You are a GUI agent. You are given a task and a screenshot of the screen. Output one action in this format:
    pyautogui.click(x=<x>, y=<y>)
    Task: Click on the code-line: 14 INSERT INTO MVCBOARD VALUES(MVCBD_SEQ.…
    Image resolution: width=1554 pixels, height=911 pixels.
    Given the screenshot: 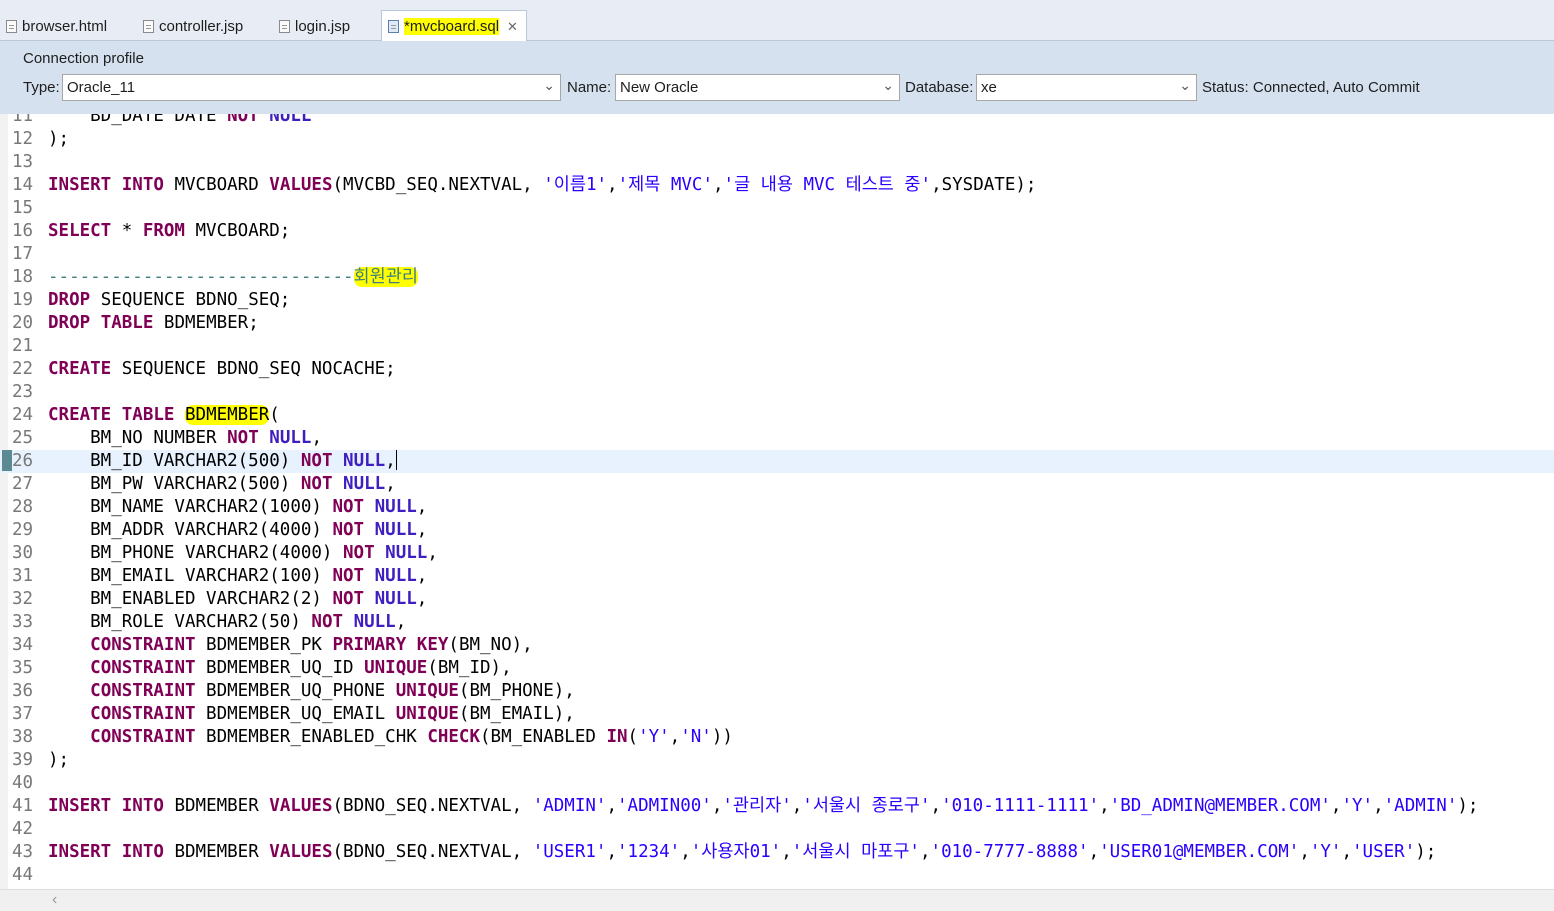 What is the action you would take?
    pyautogui.click(x=777, y=185)
    